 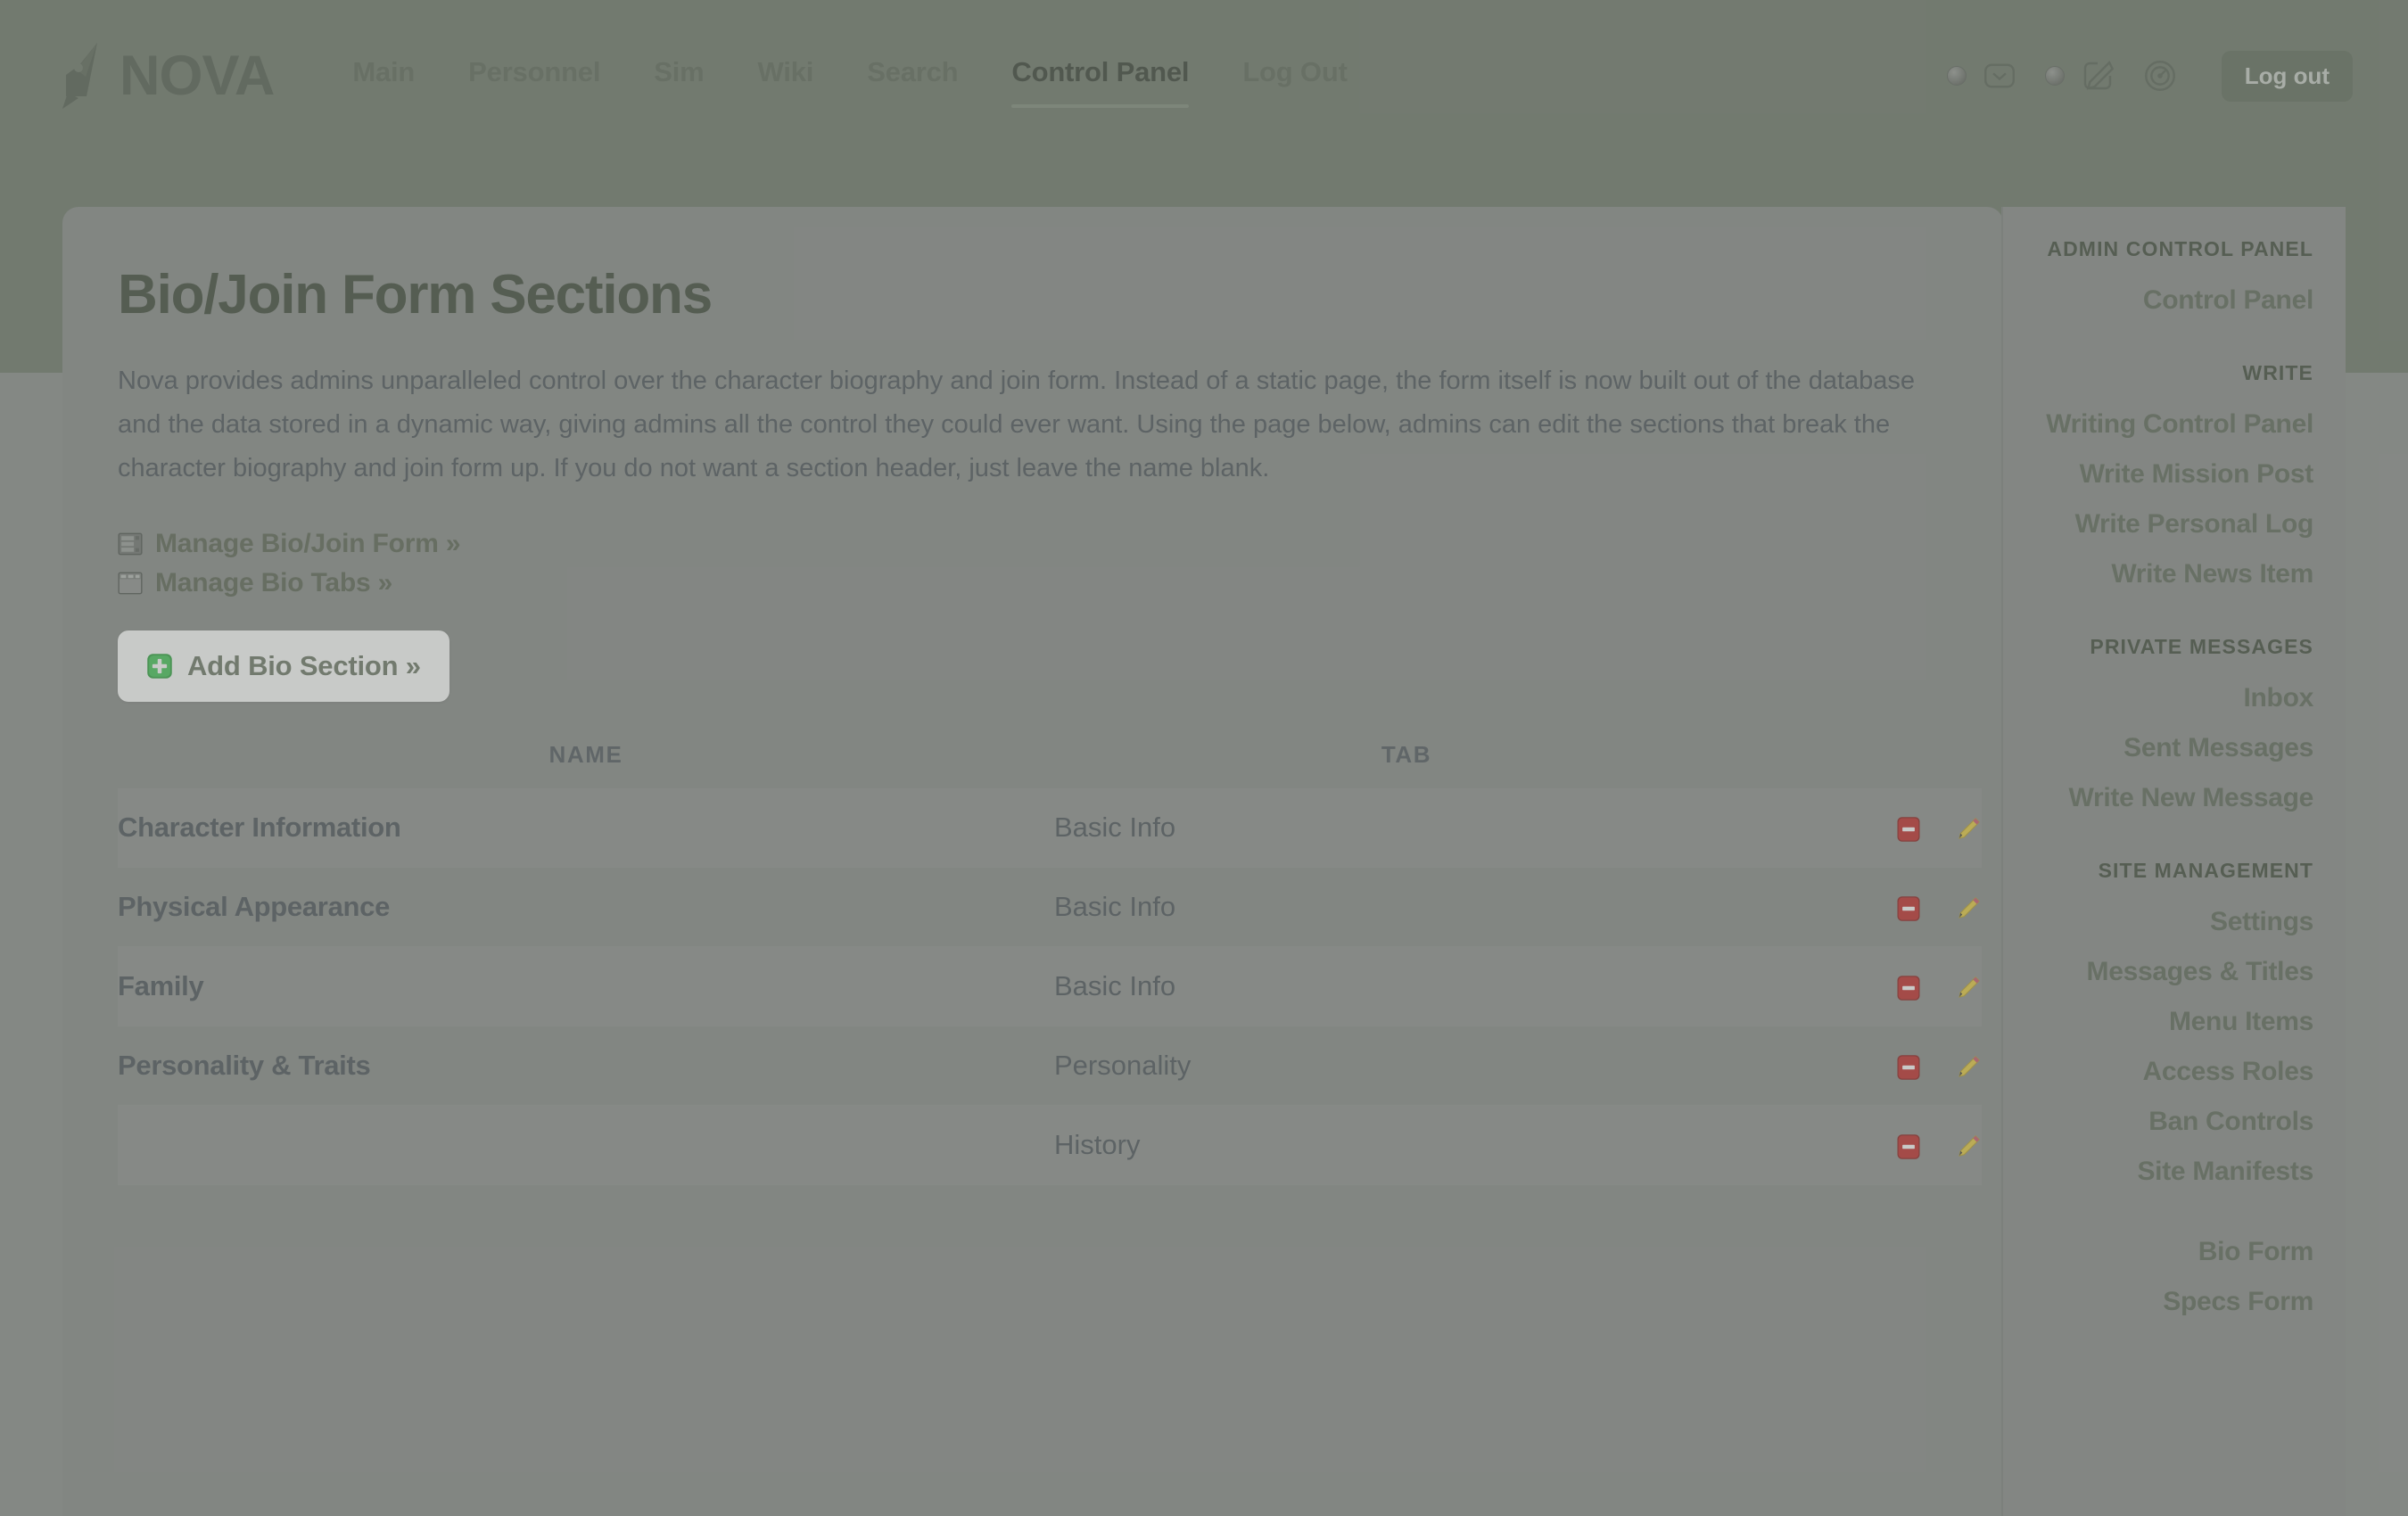 What do you see at coordinates (2166, 698) in the screenshot?
I see `sidebar-item-inbox: Inbox` at bounding box center [2166, 698].